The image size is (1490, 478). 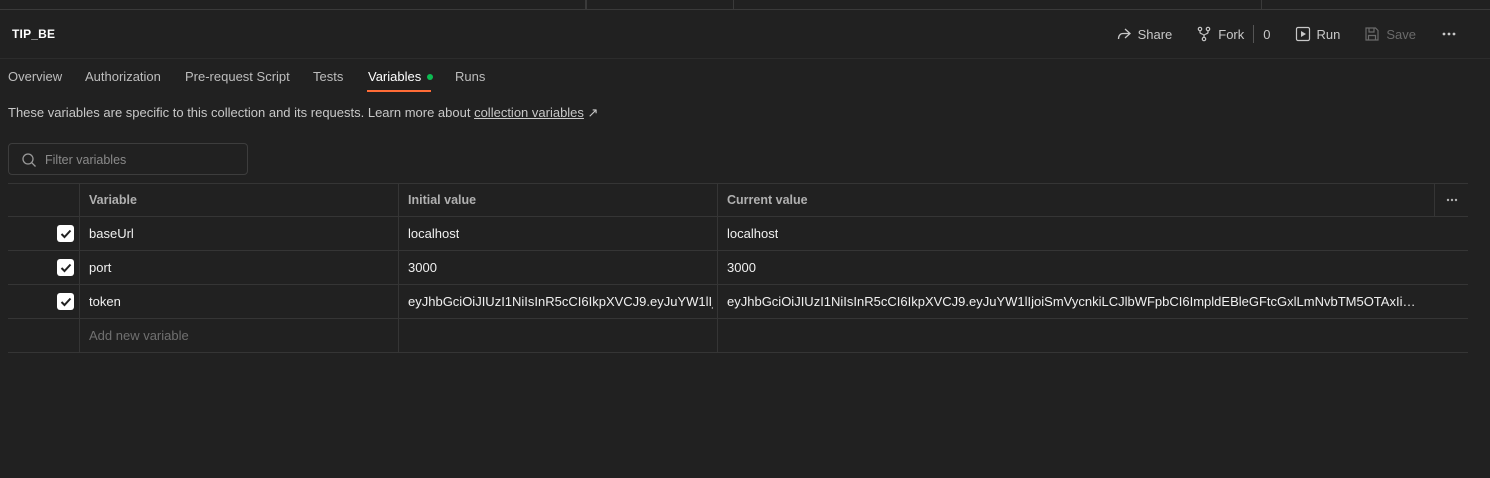 What do you see at coordinates (399, 91) in the screenshot?
I see `active-tab-indicator` at bounding box center [399, 91].